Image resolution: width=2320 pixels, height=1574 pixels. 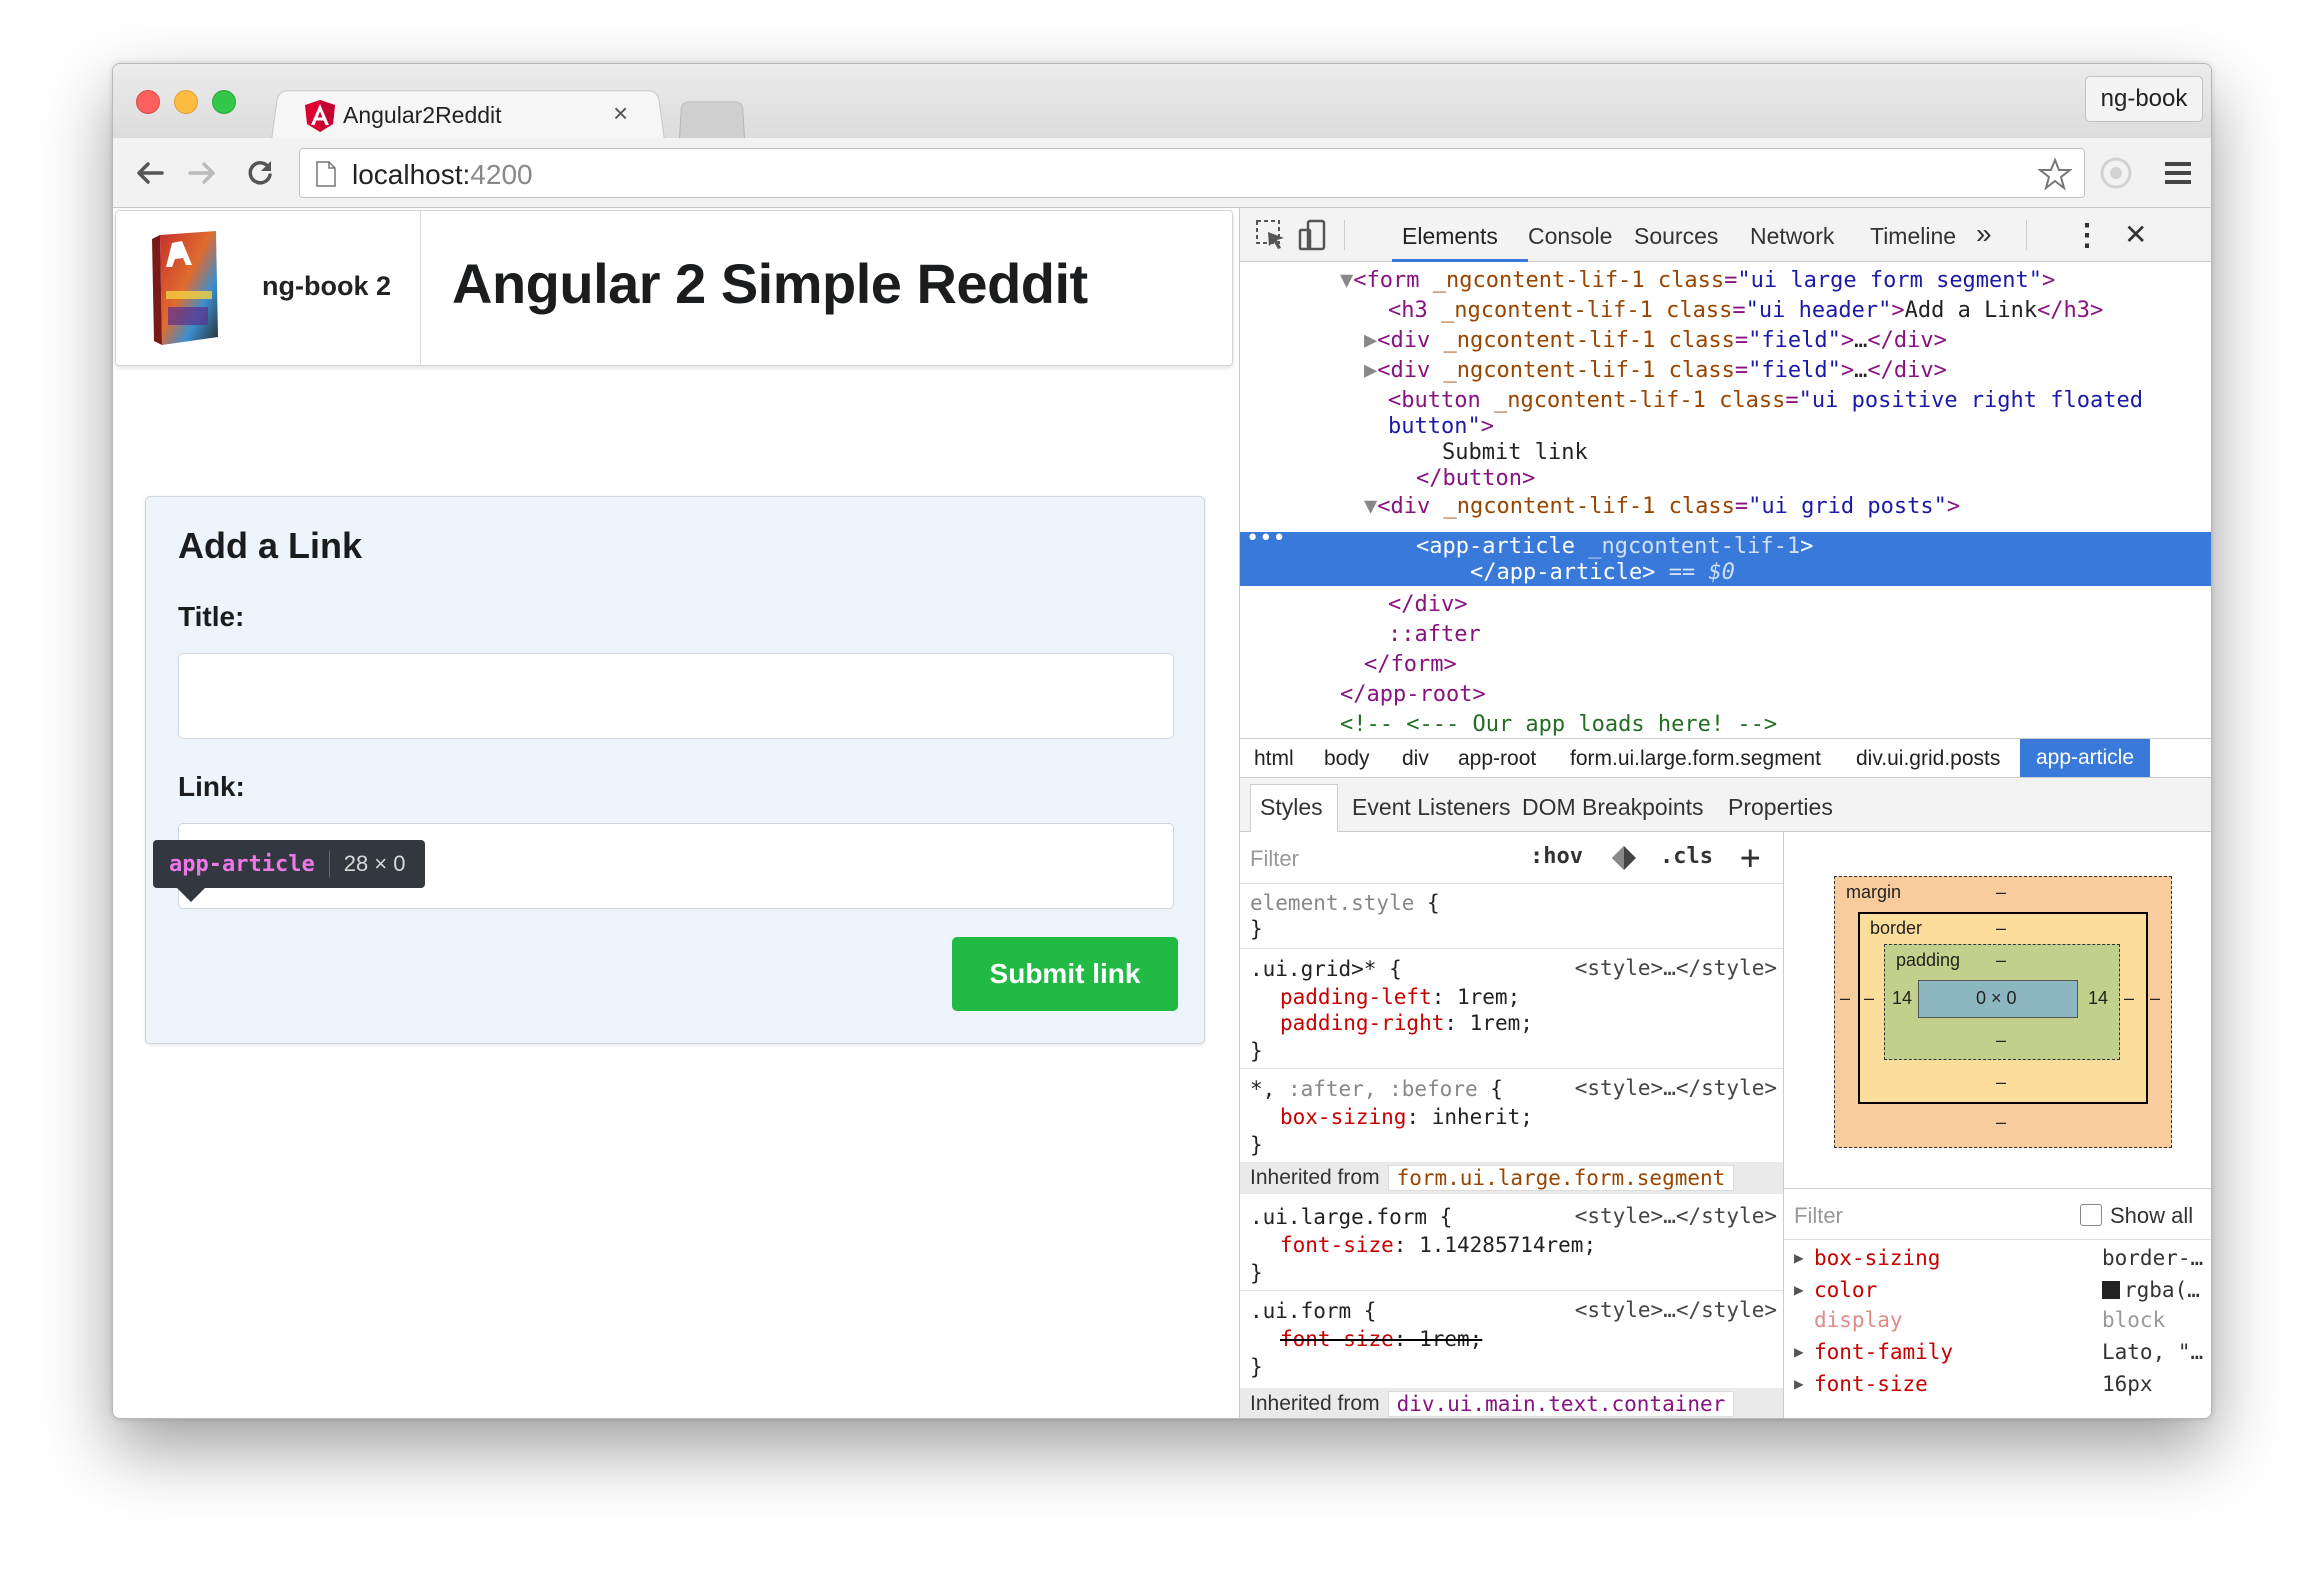 What do you see at coordinates (1406, 1023) in the screenshot?
I see `css-declaration: padding-right: 1rem;` at bounding box center [1406, 1023].